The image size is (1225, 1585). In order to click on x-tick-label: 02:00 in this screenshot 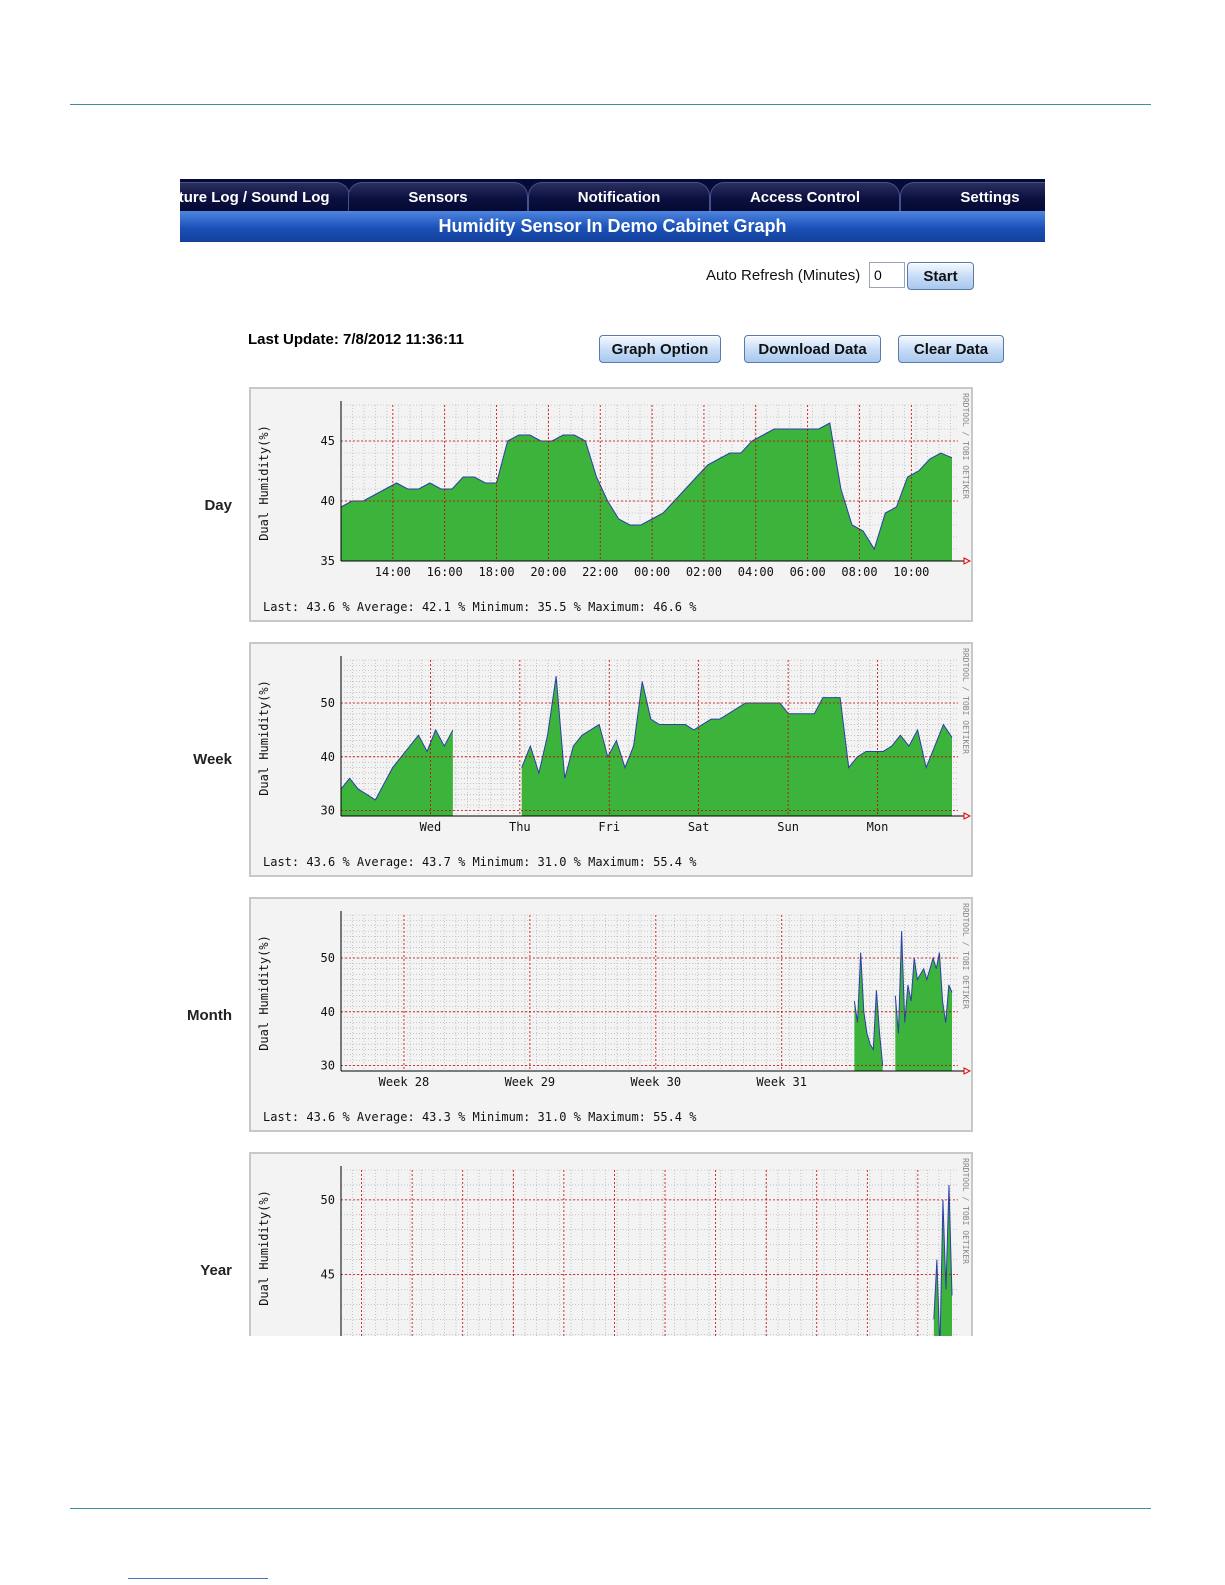, I will do `click(704, 572)`.